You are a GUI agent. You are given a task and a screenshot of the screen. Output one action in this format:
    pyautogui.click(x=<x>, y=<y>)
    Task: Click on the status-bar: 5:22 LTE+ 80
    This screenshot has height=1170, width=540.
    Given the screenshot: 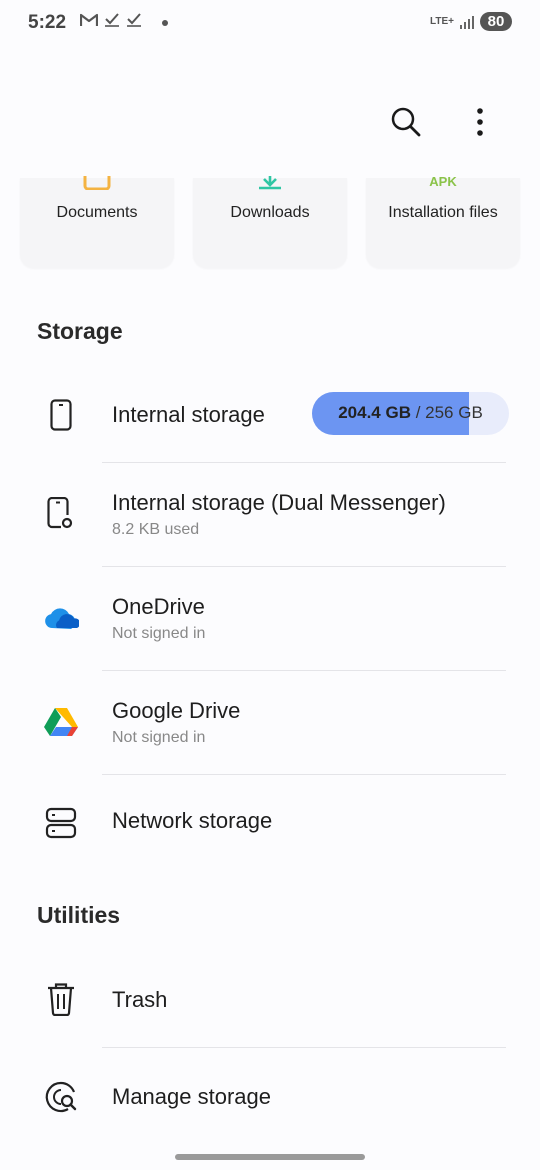 What is the action you would take?
    pyautogui.click(x=270, y=25)
    